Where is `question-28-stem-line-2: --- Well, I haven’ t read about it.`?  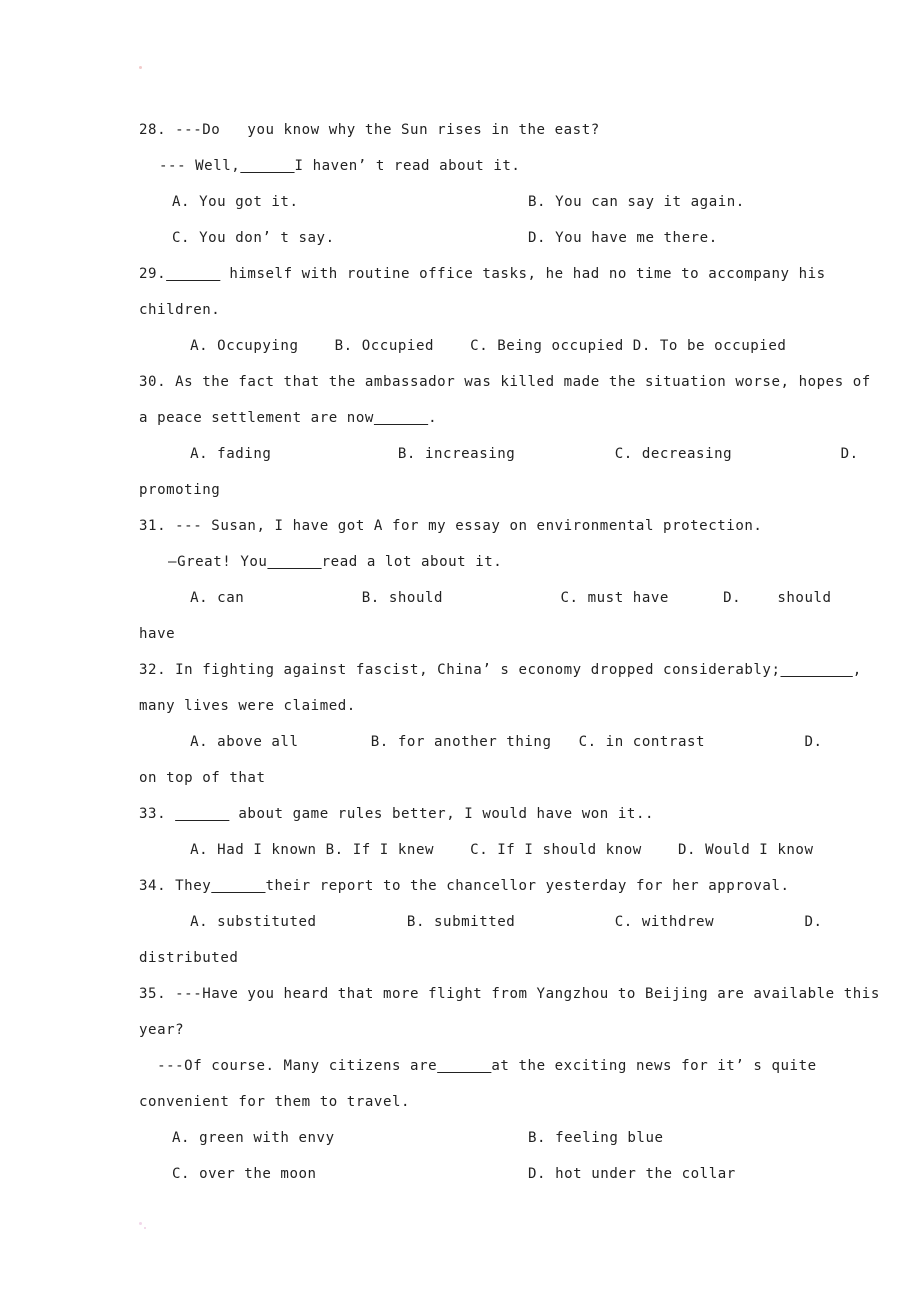 question-28-stem-line-2: --- Well, I haven’ t read about it. is located at coordinates (340, 166).